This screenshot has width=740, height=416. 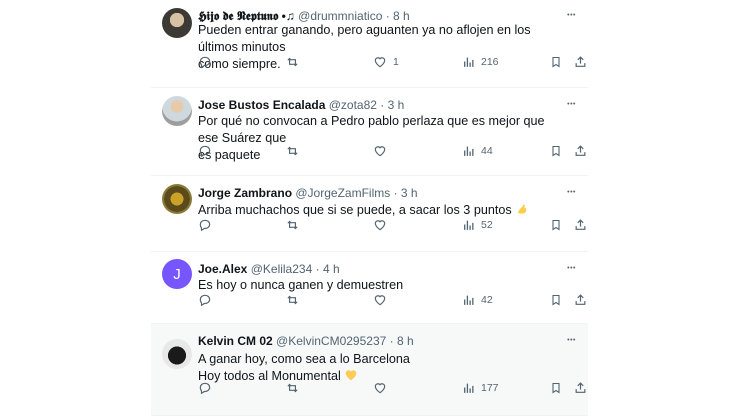 I want to click on tweet-actions: 177, so click(x=392, y=388).